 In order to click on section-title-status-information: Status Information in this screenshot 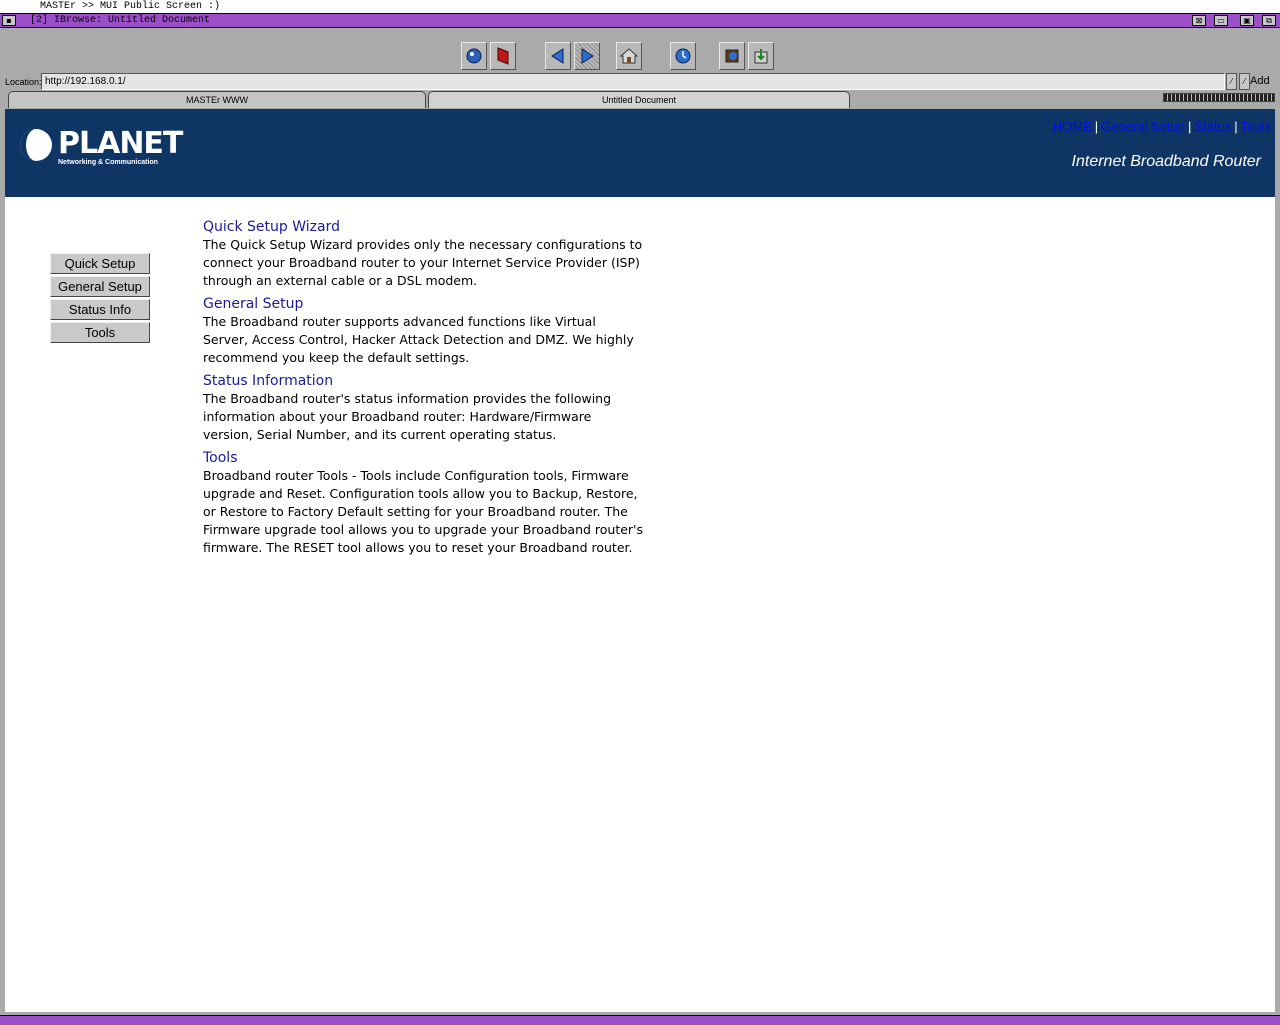, I will do `click(423, 381)`.